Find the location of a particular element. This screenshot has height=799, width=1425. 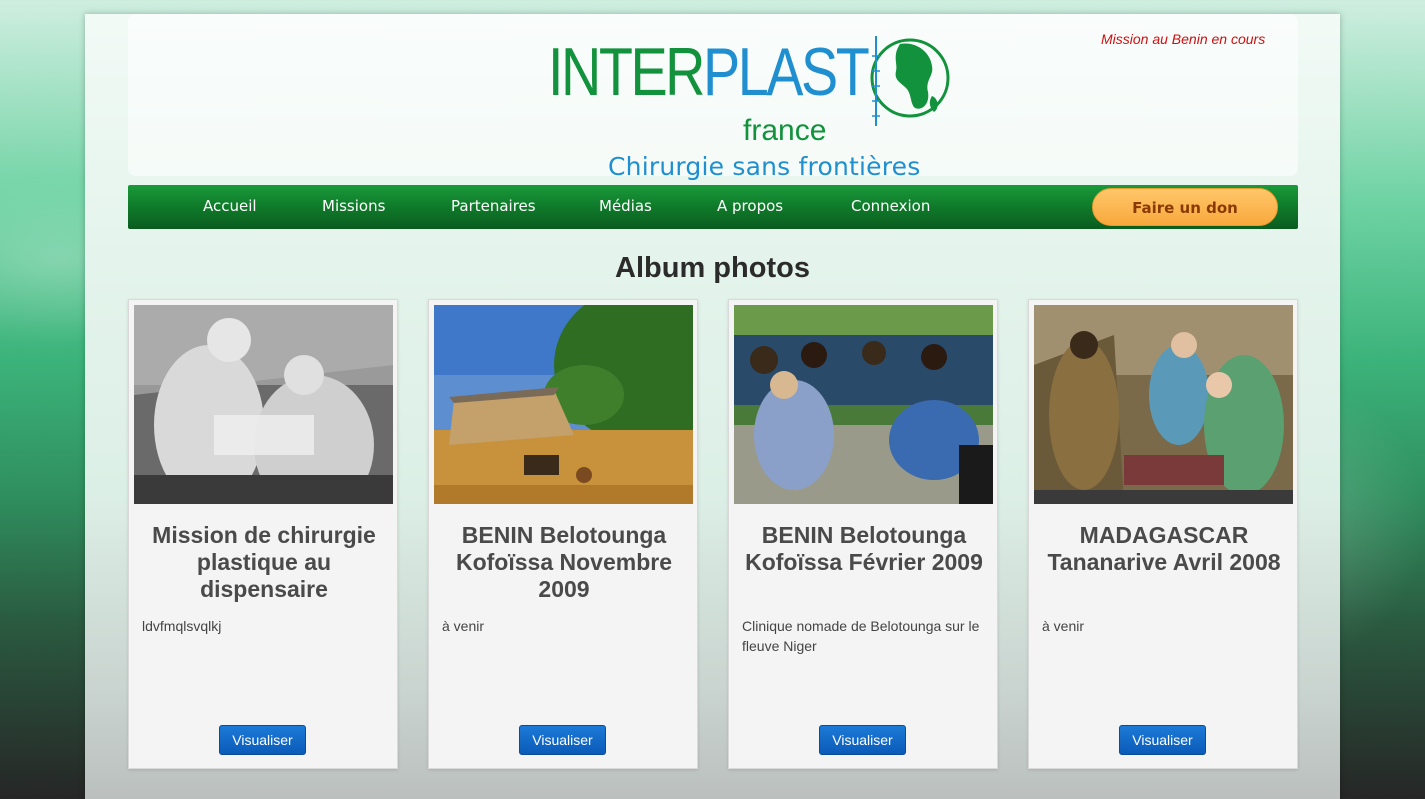

album-card-description: ldvfmqlsvqlkj is located at coordinates (182, 626).